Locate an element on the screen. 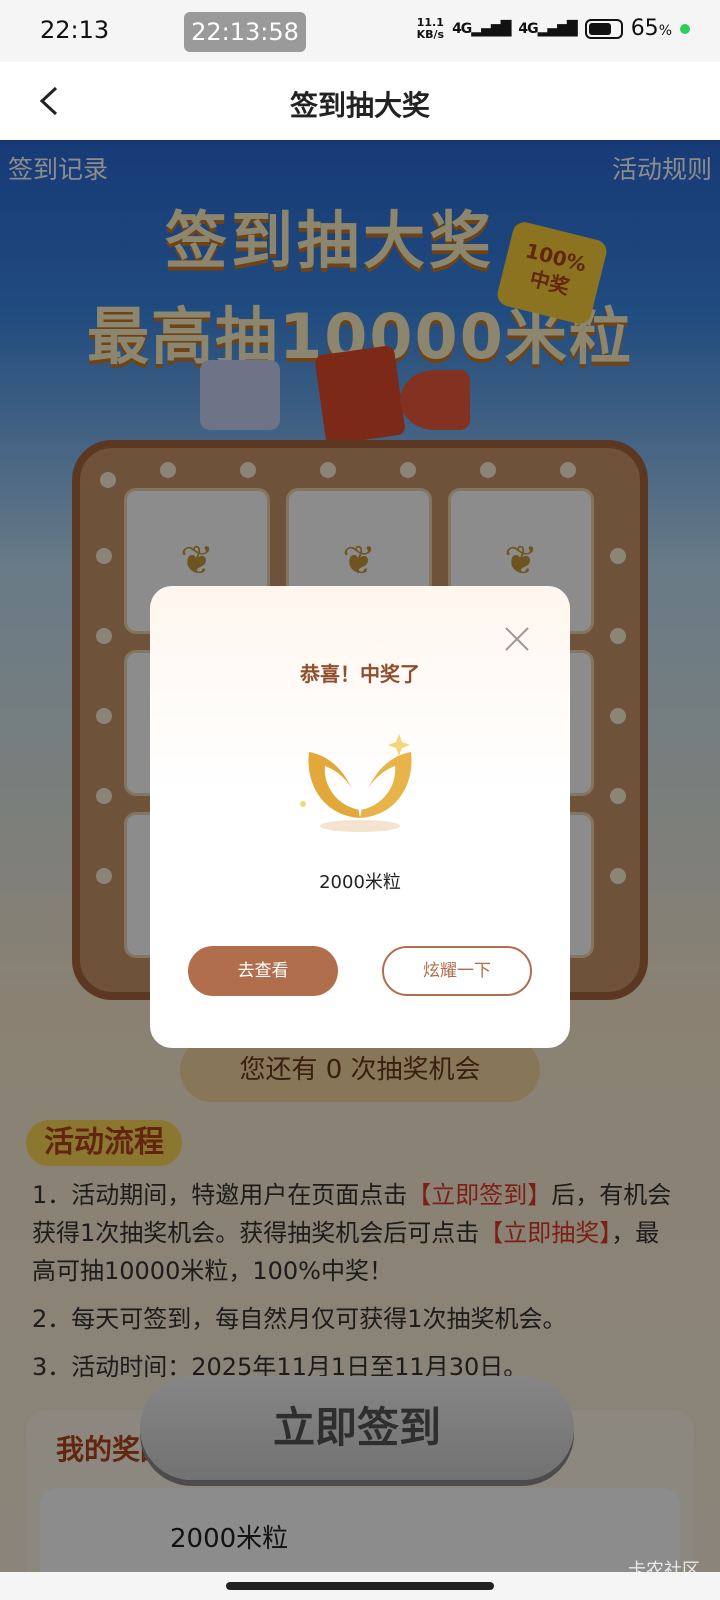 This screenshot has width=720, height=1600. rice-leaf-icon is located at coordinates (356, 783).